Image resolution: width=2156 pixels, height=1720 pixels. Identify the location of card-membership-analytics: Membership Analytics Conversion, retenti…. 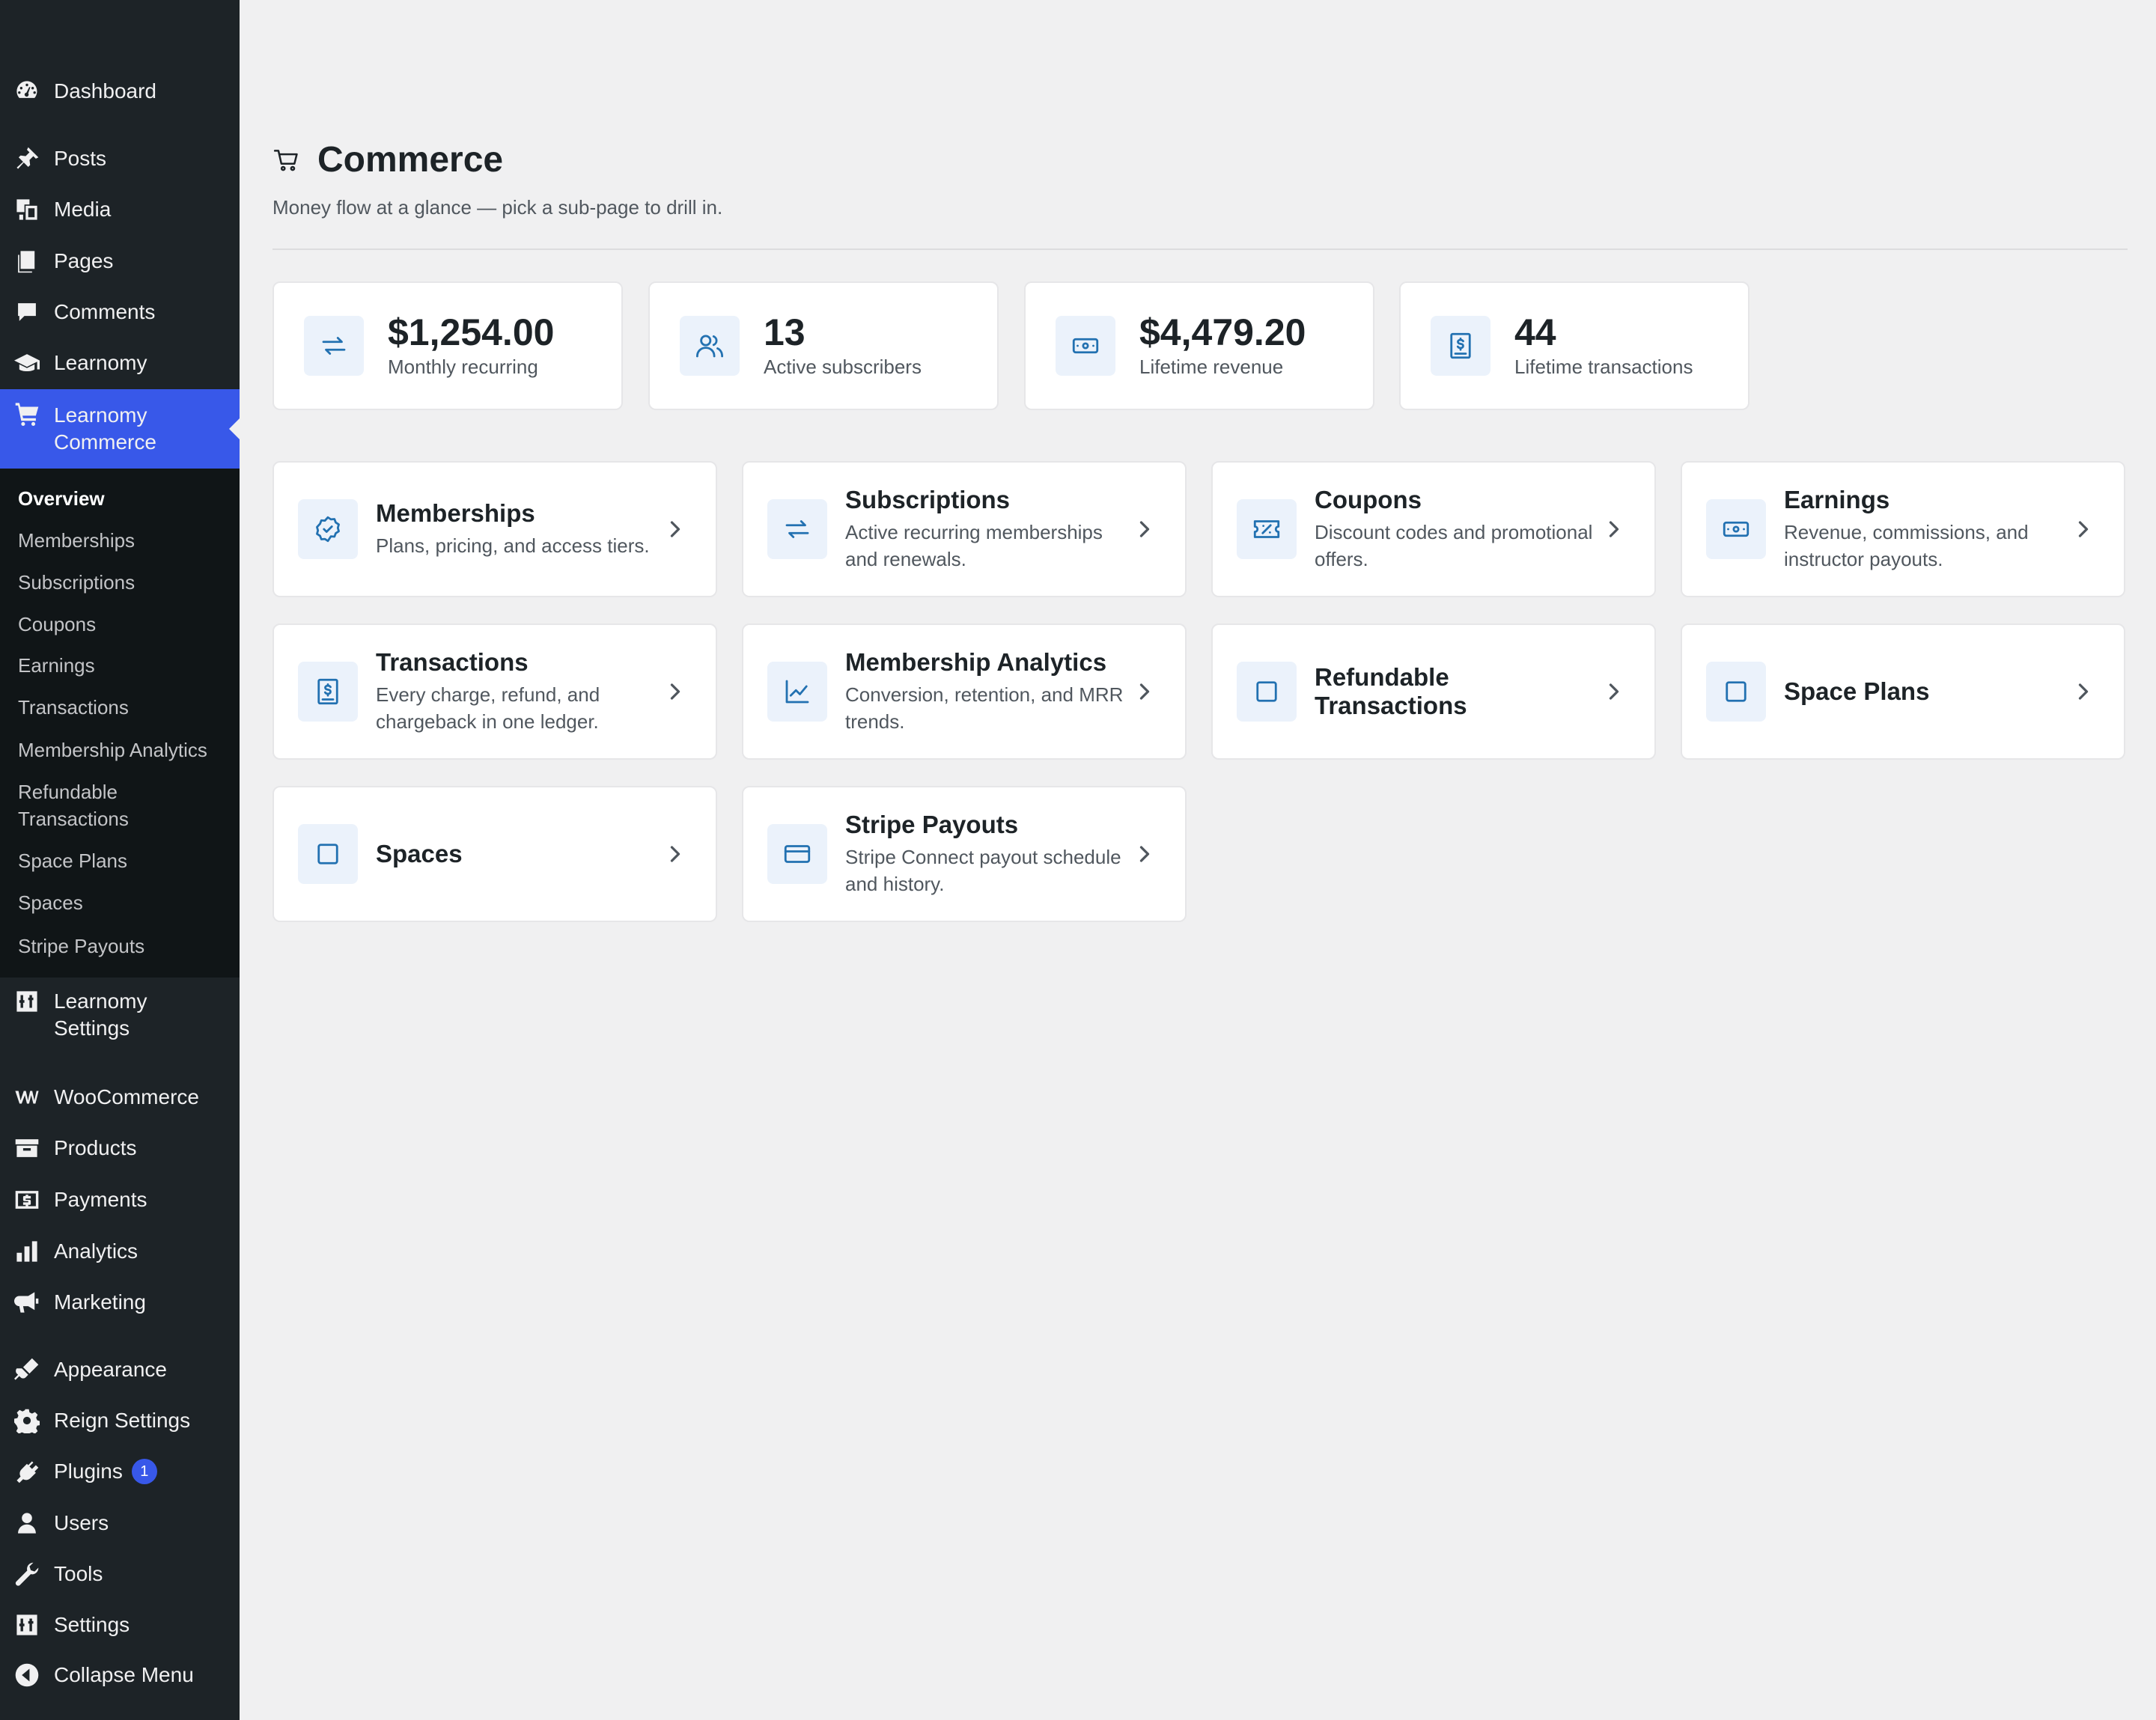
(964, 691).